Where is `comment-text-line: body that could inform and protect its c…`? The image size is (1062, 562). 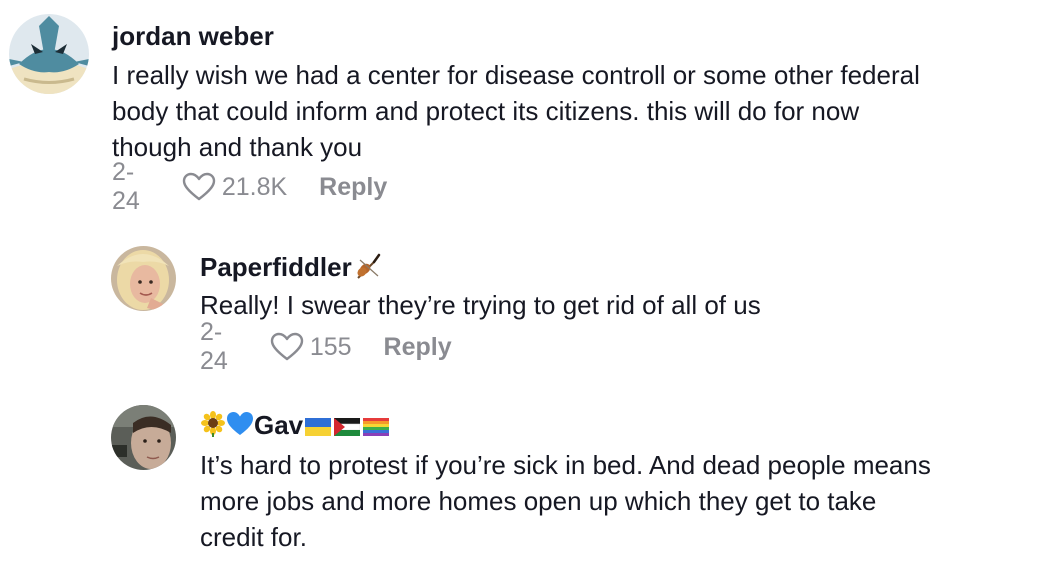 comment-text-line: body that could inform and protect its c… is located at coordinates (486, 111).